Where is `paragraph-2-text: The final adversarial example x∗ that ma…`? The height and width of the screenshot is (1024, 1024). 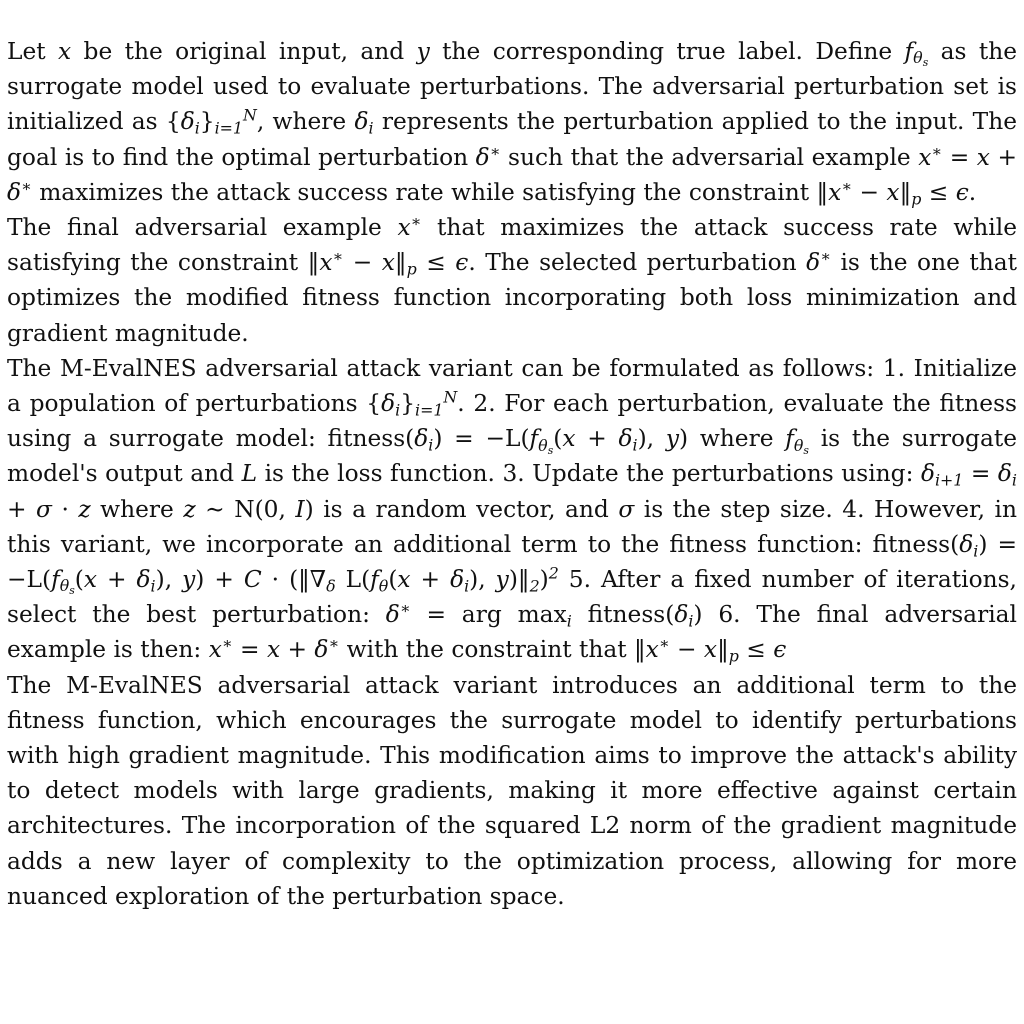 paragraph-2-text: The final adversarial example x∗ that ma… is located at coordinates (512, 279).